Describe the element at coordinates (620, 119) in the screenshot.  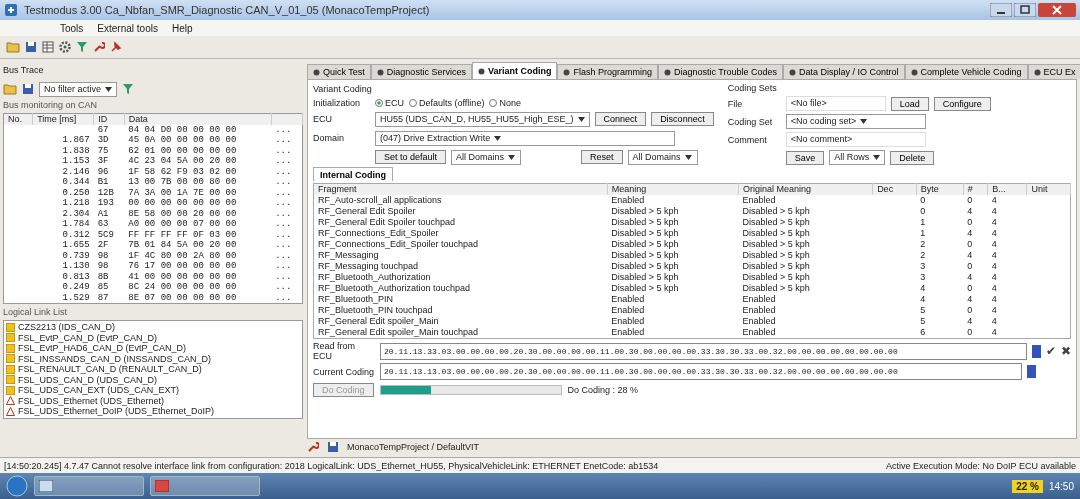
I see `connect-button: Connect` at that location.